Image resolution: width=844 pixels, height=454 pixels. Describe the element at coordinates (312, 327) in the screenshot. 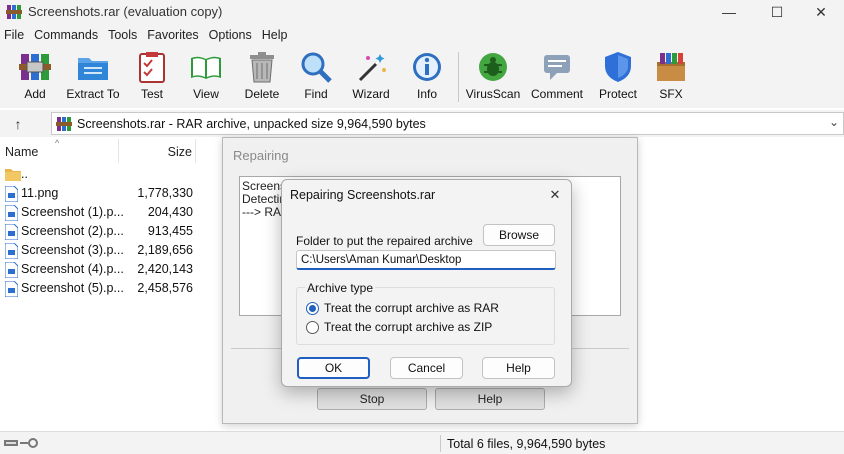

I see `radio-button` at that location.